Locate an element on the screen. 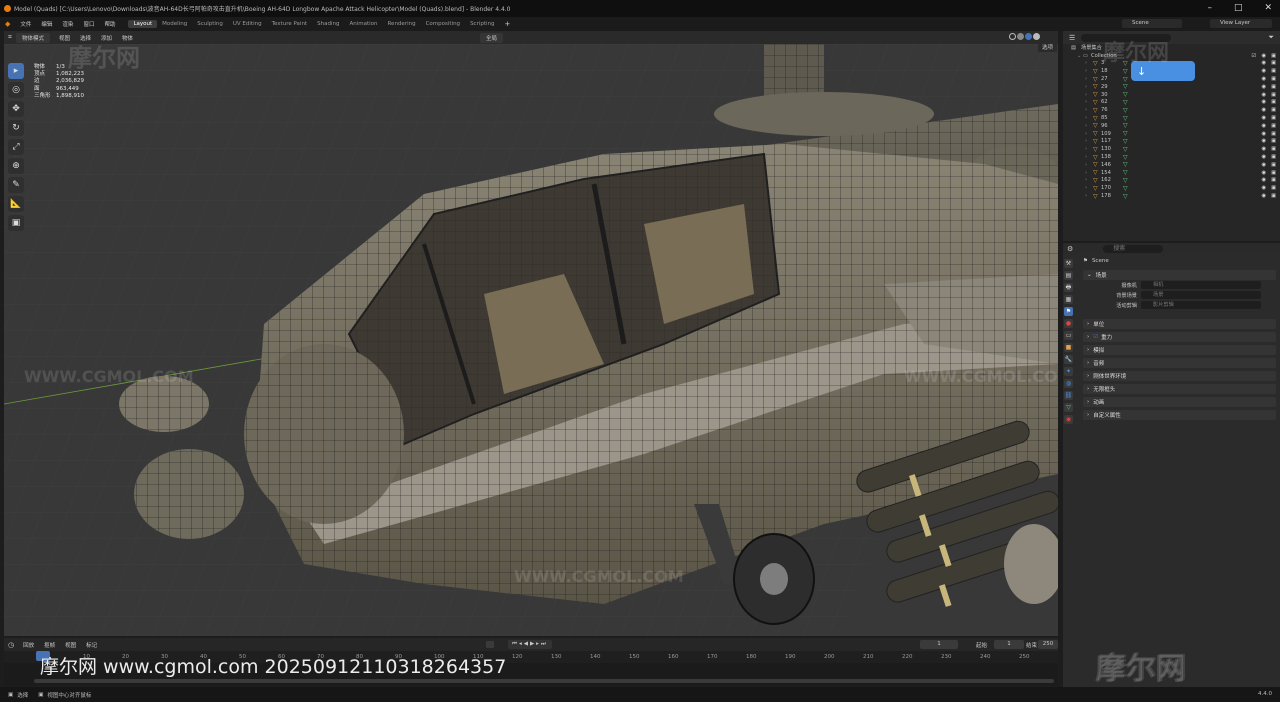  outliner-object-row: › ▽ 130 ▽ ◉ ▣ is located at coordinates (1171, 149).